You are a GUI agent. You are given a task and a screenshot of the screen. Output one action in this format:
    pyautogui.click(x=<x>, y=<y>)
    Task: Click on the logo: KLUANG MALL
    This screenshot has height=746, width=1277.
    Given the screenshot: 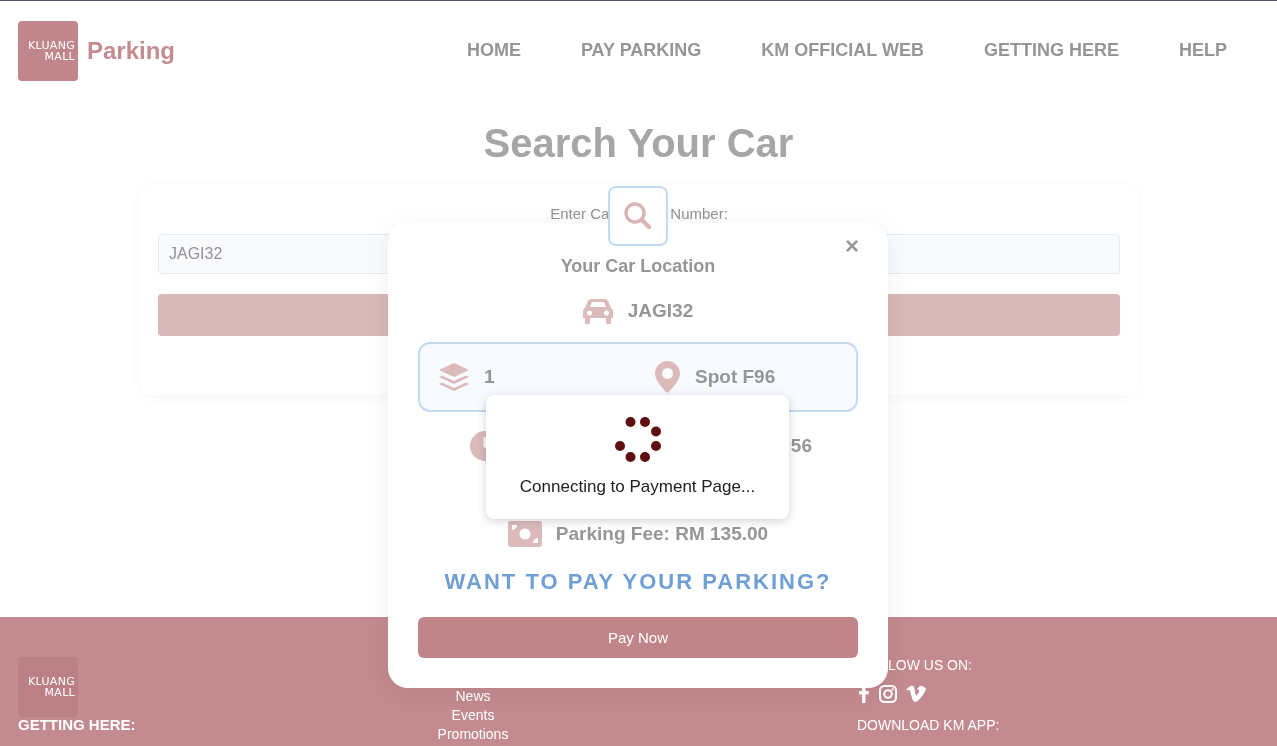 What is the action you would take?
    pyautogui.click(x=48, y=687)
    